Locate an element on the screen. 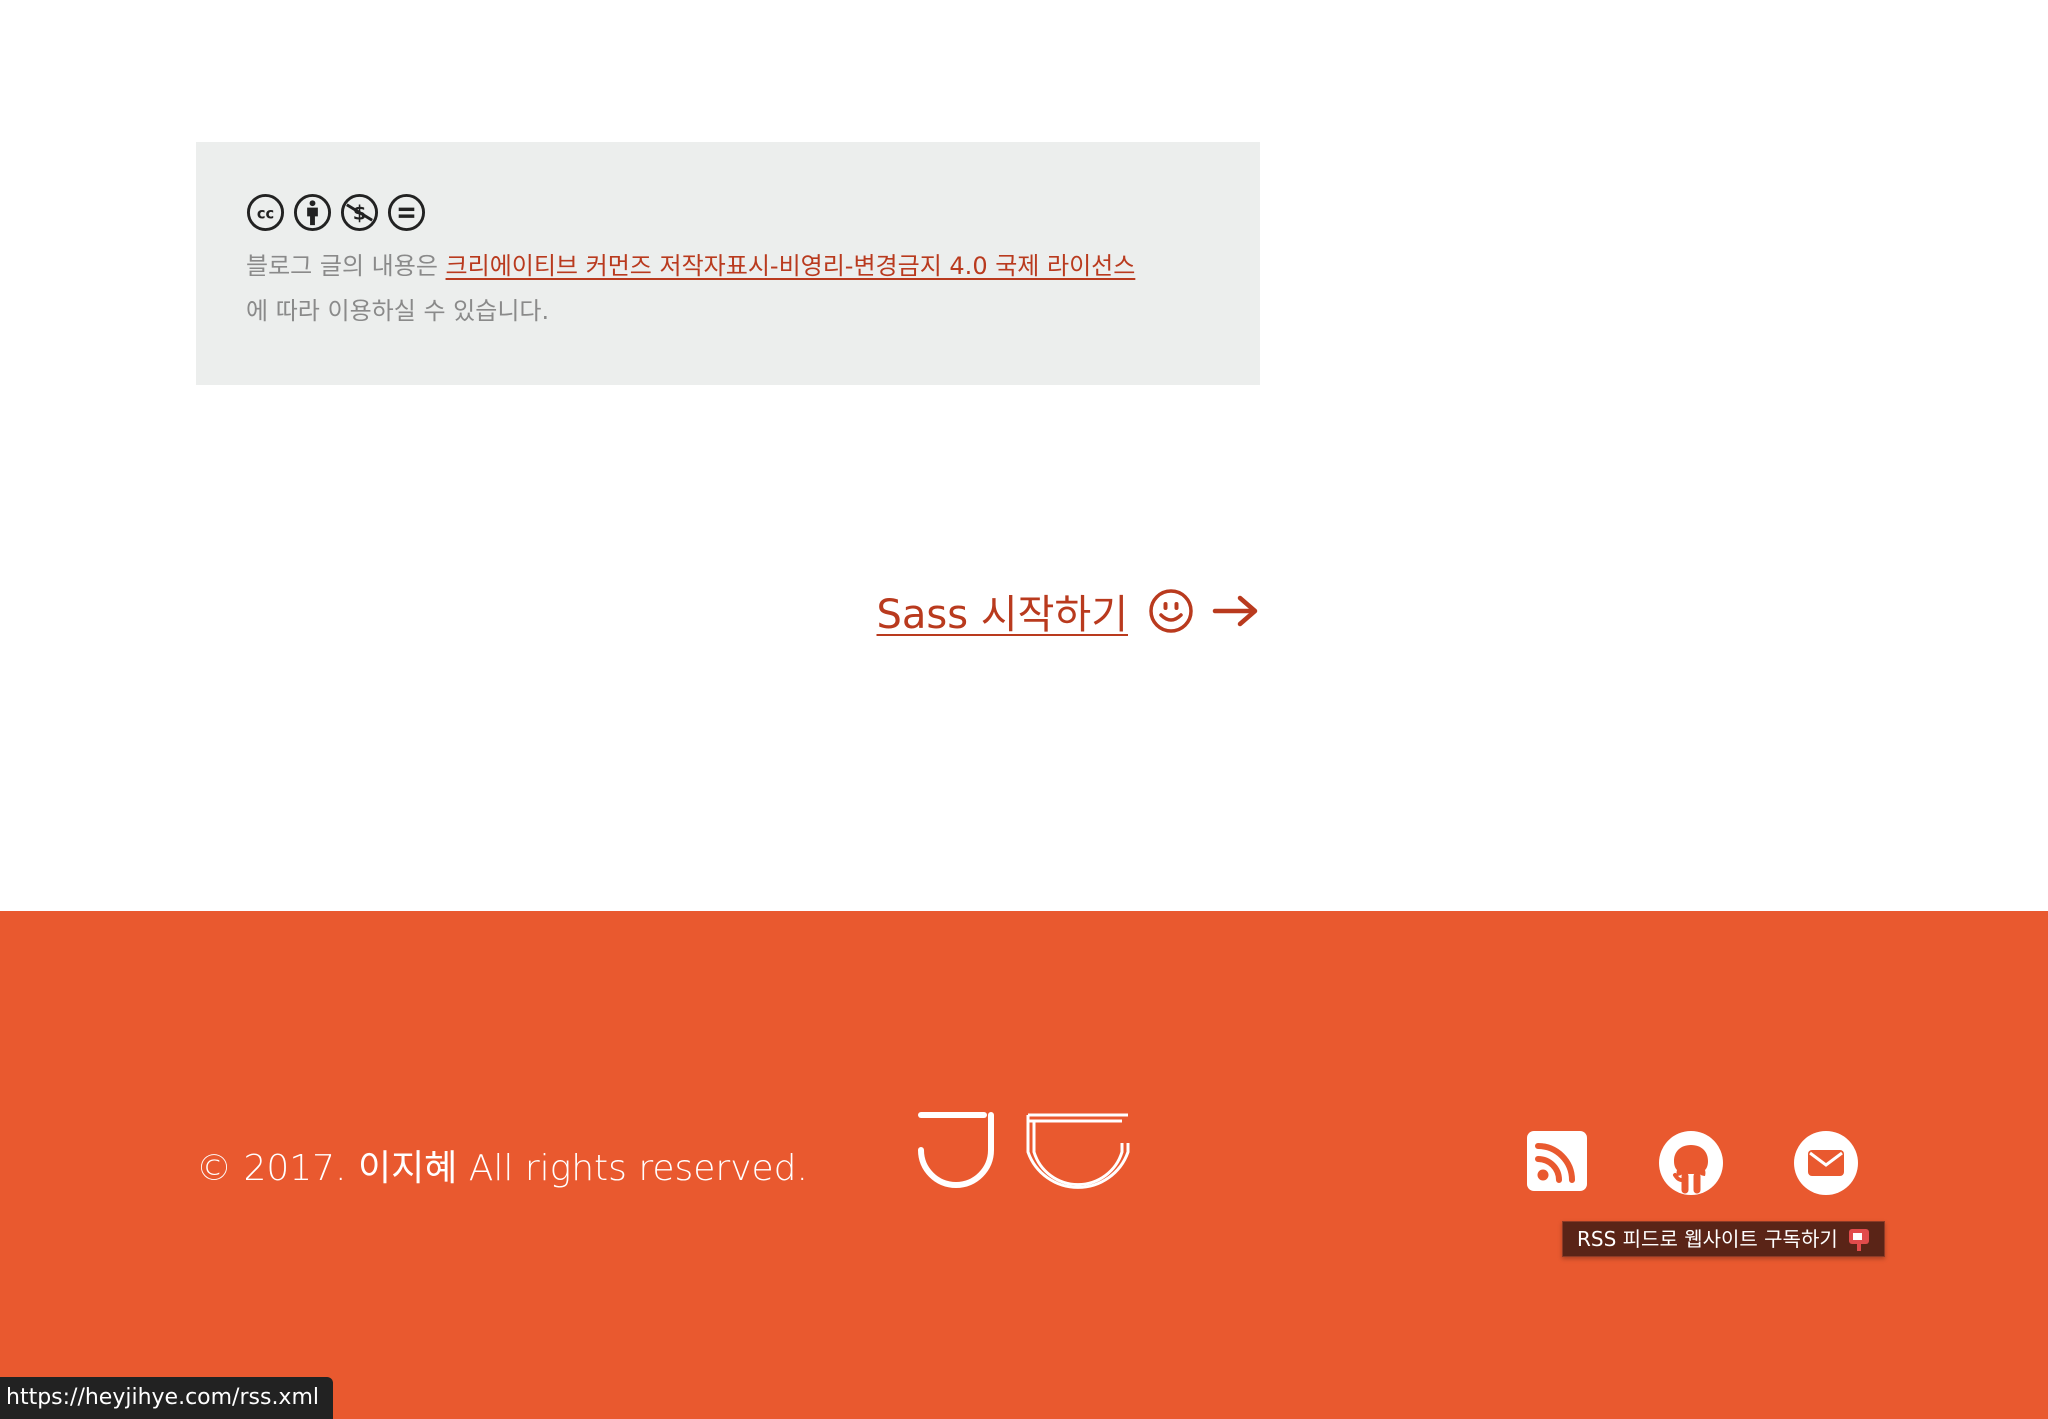 The height and width of the screenshot is (1419, 2048). status-bar-url: https://heyjihye.com/rss.xml is located at coordinates (166, 1398).